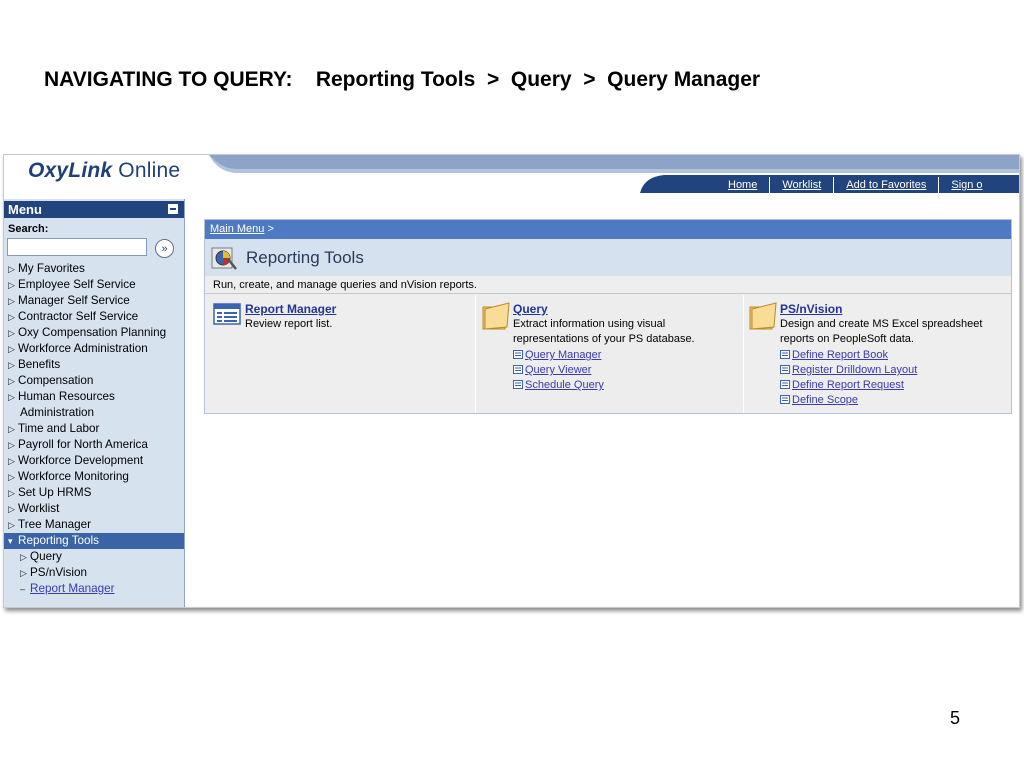 This screenshot has width=1024, height=768. What do you see at coordinates (848, 385) in the screenshot?
I see `define-report-request-link: Define Report Request` at bounding box center [848, 385].